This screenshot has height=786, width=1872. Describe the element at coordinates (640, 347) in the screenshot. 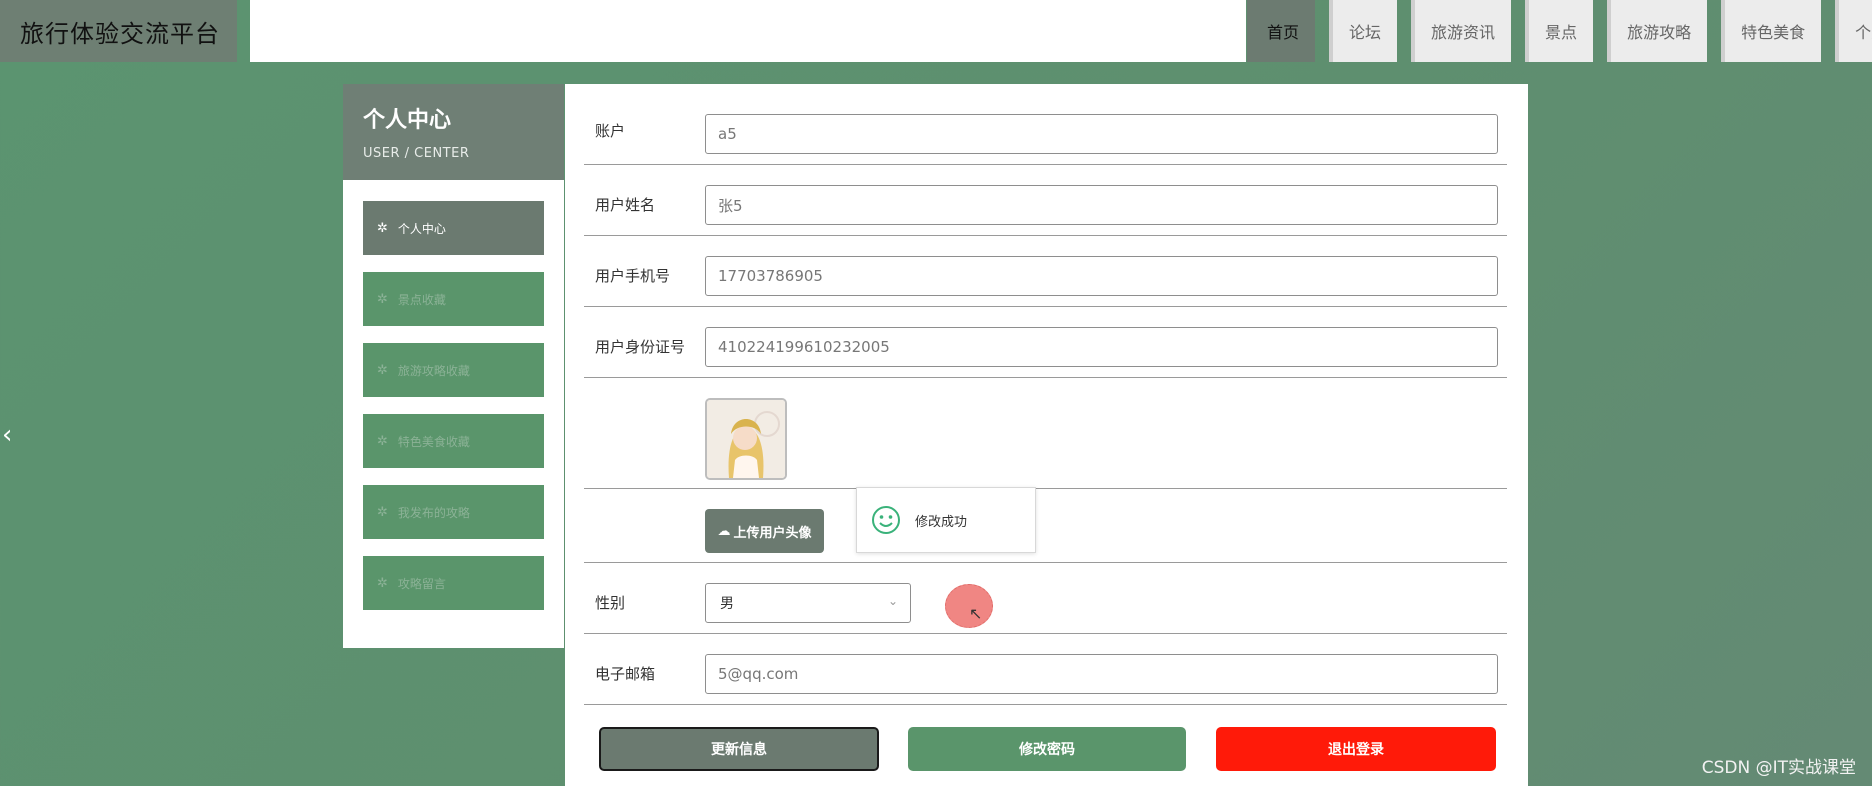

I see `idcard-label: 用户身份证号` at that location.